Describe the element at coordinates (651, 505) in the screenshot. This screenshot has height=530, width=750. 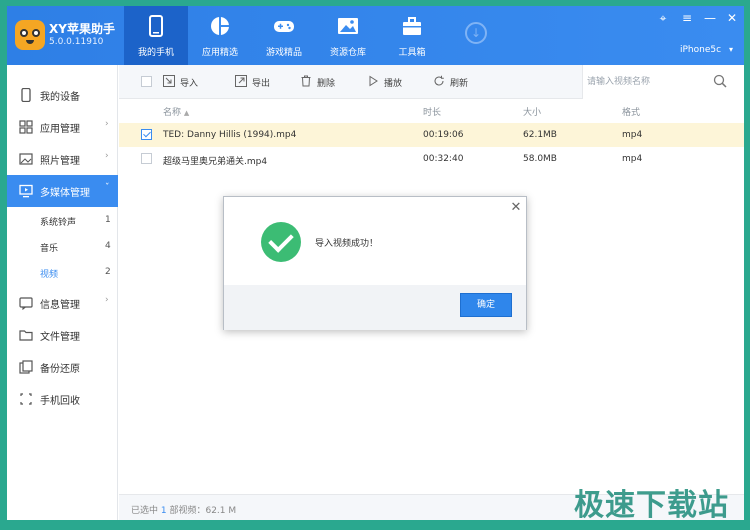
I see `watermark: 极速下载站` at that location.